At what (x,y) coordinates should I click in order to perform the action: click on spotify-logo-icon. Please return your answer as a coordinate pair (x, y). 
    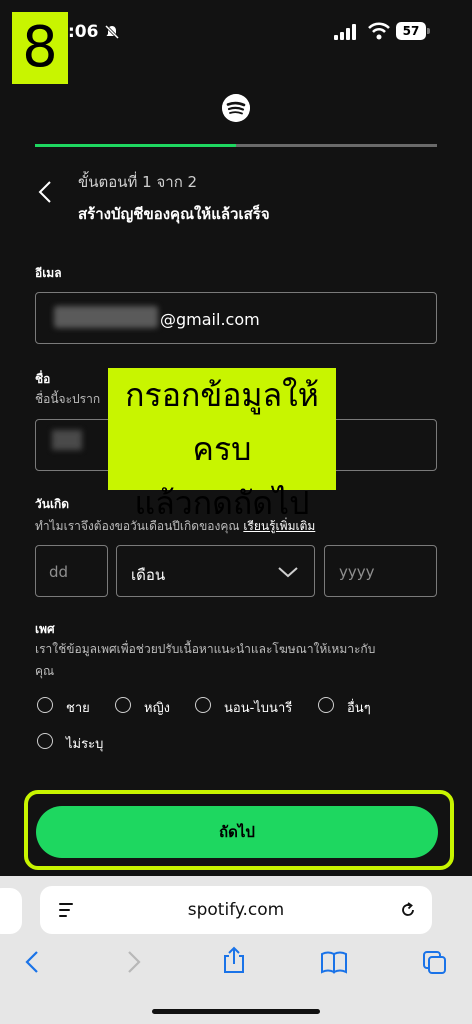
    Looking at the image, I should click on (236, 108).